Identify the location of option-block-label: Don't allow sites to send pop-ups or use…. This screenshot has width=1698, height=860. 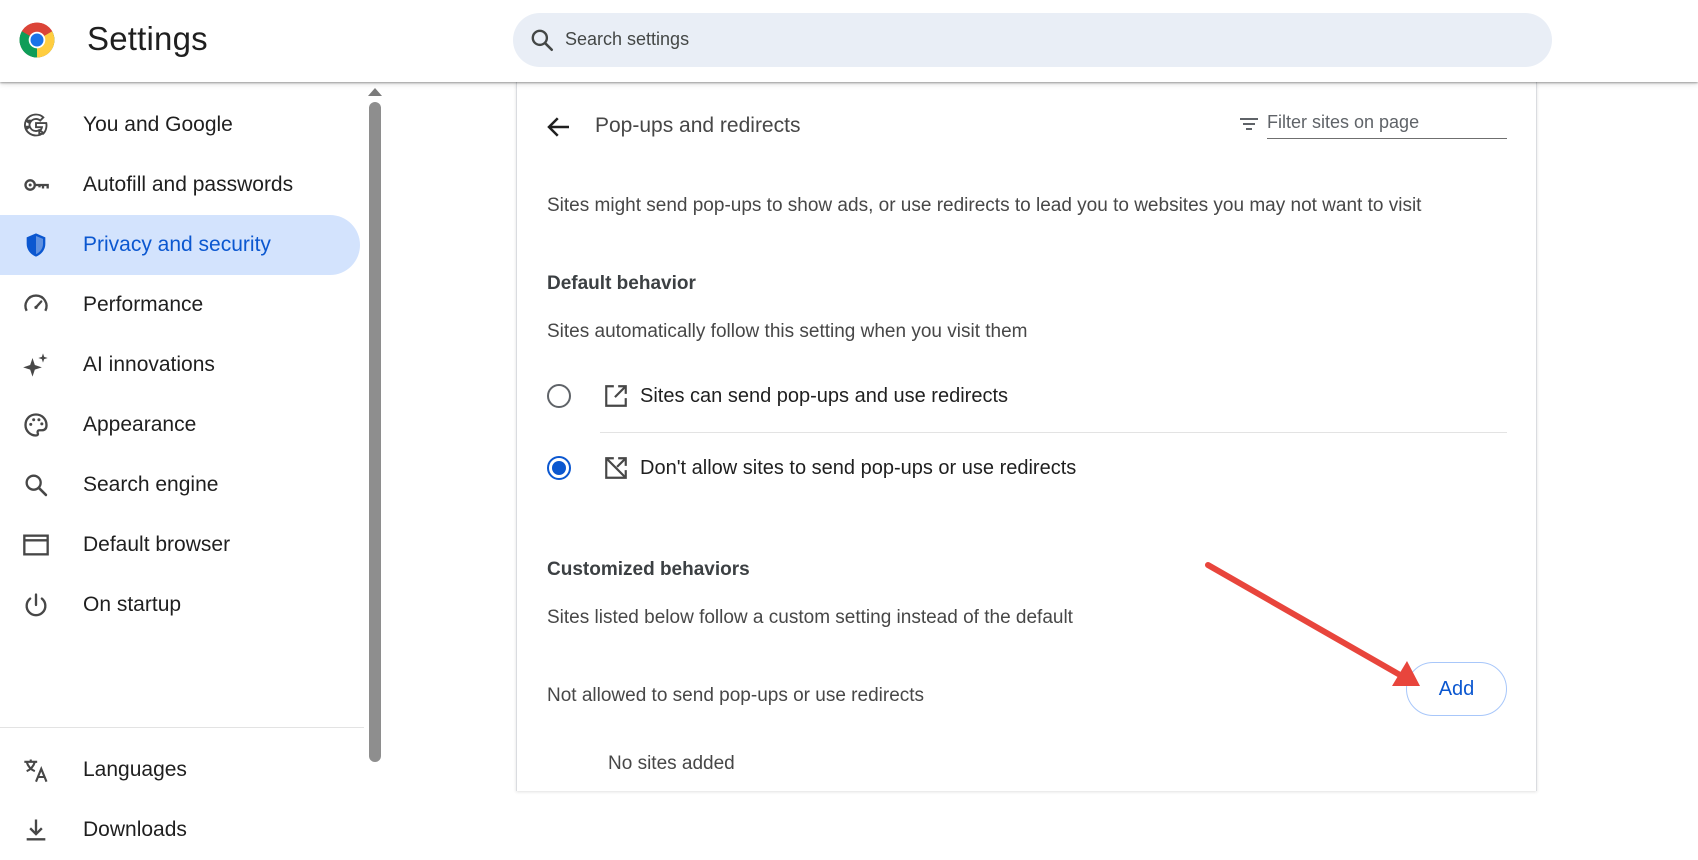
(858, 468).